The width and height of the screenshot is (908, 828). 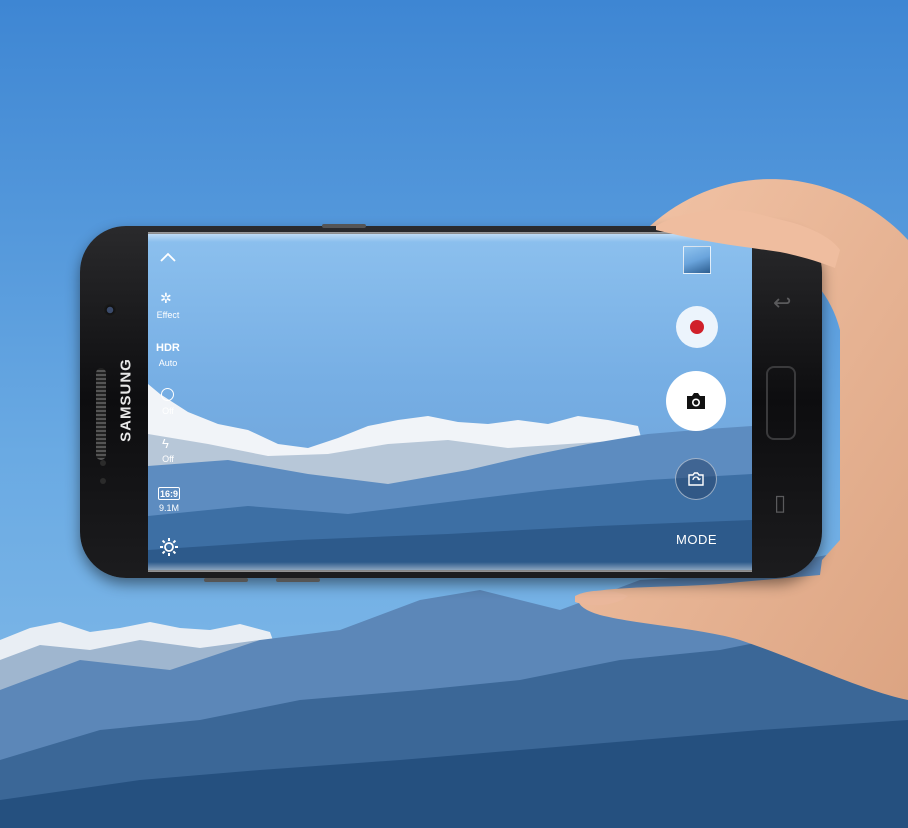 What do you see at coordinates (168, 459) in the screenshot?
I see `flash-label: Off` at bounding box center [168, 459].